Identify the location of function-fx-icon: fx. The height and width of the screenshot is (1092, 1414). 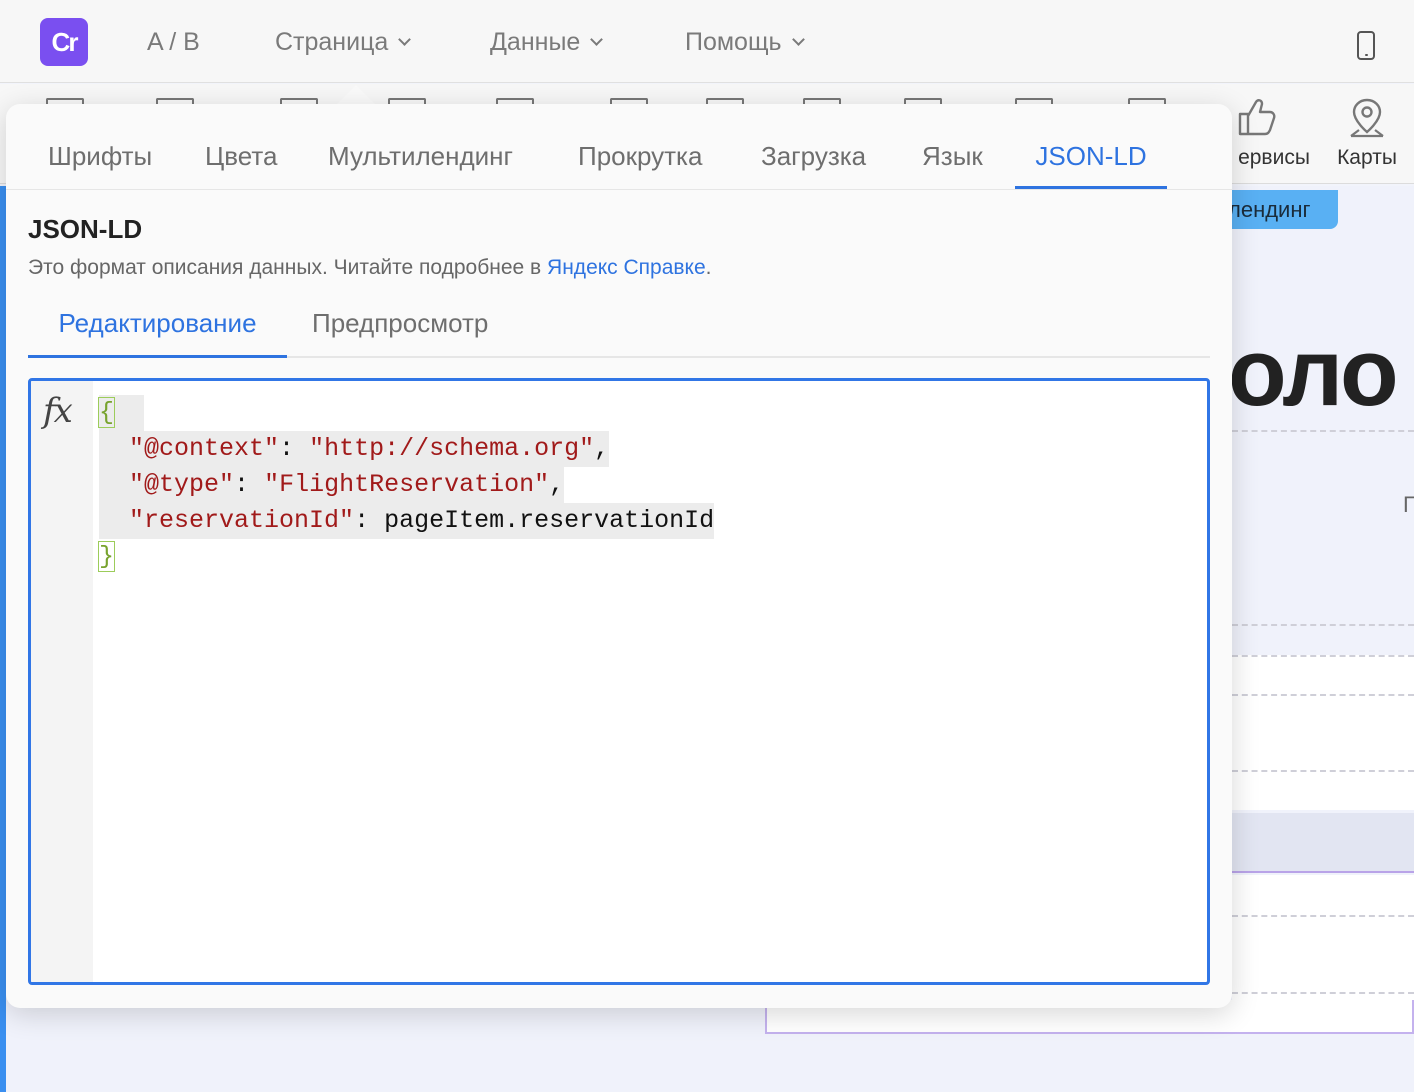
(58, 411).